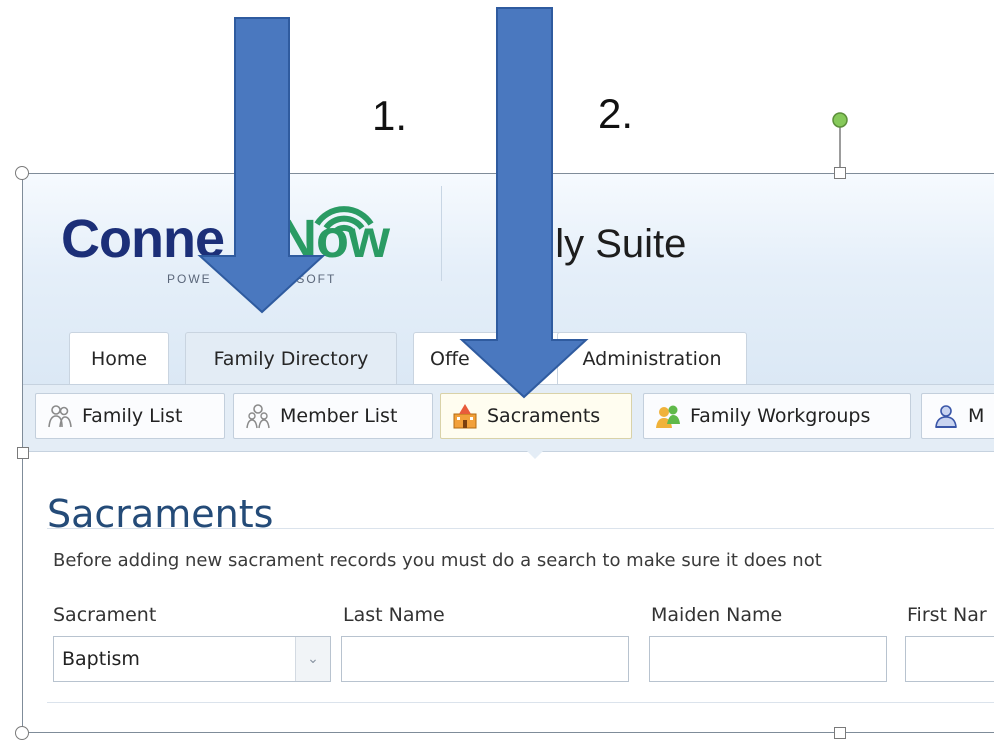 The width and height of the screenshot is (994, 743). Describe the element at coordinates (949, 659) in the screenshot. I see `first-name-input` at that location.